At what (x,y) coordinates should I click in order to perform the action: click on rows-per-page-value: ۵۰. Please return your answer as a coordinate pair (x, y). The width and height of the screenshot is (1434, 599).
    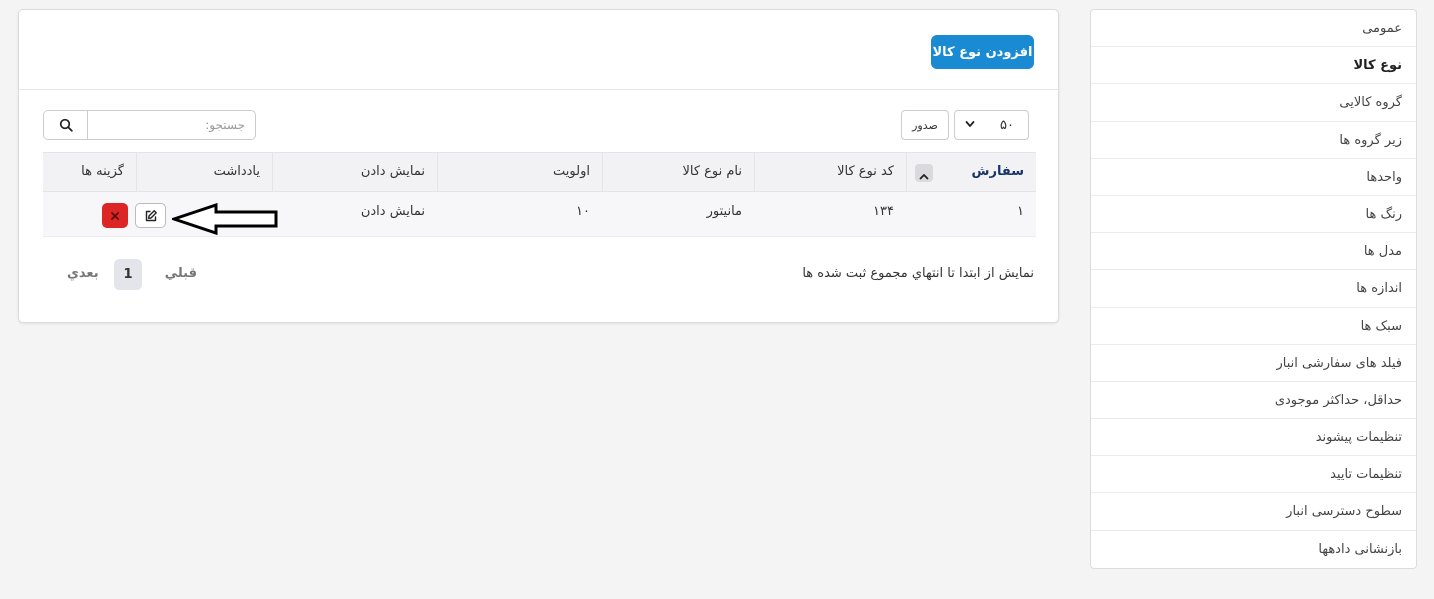
    Looking at the image, I should click on (1007, 125).